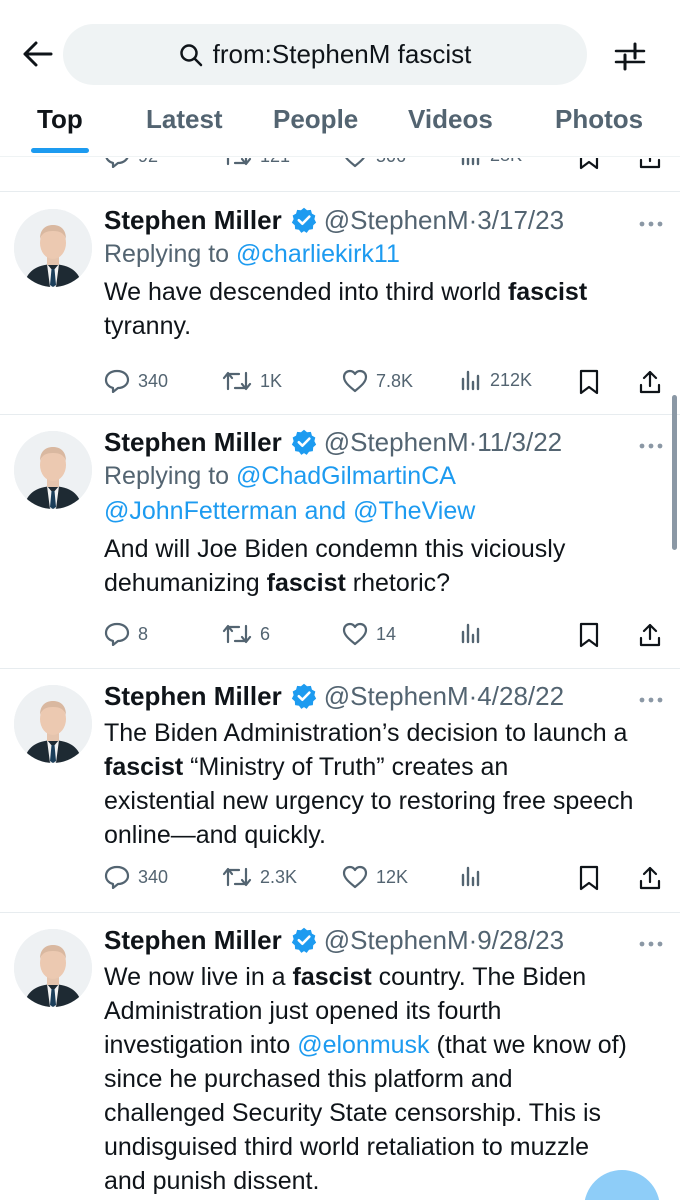  What do you see at coordinates (190, 54) in the screenshot?
I see `search-icon` at bounding box center [190, 54].